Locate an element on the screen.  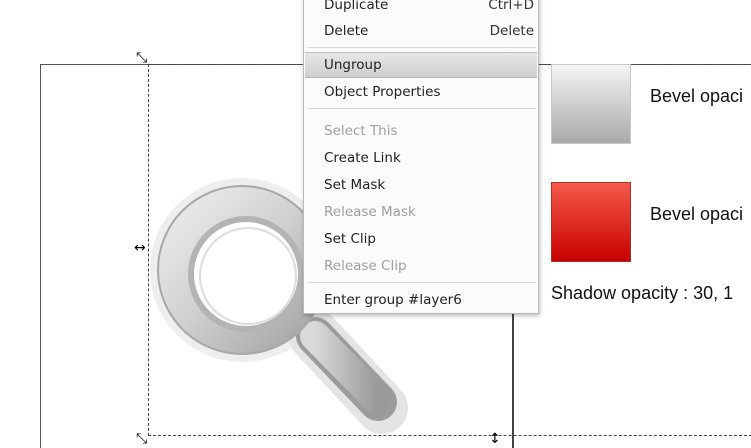
page-border-left is located at coordinates (40, 256).